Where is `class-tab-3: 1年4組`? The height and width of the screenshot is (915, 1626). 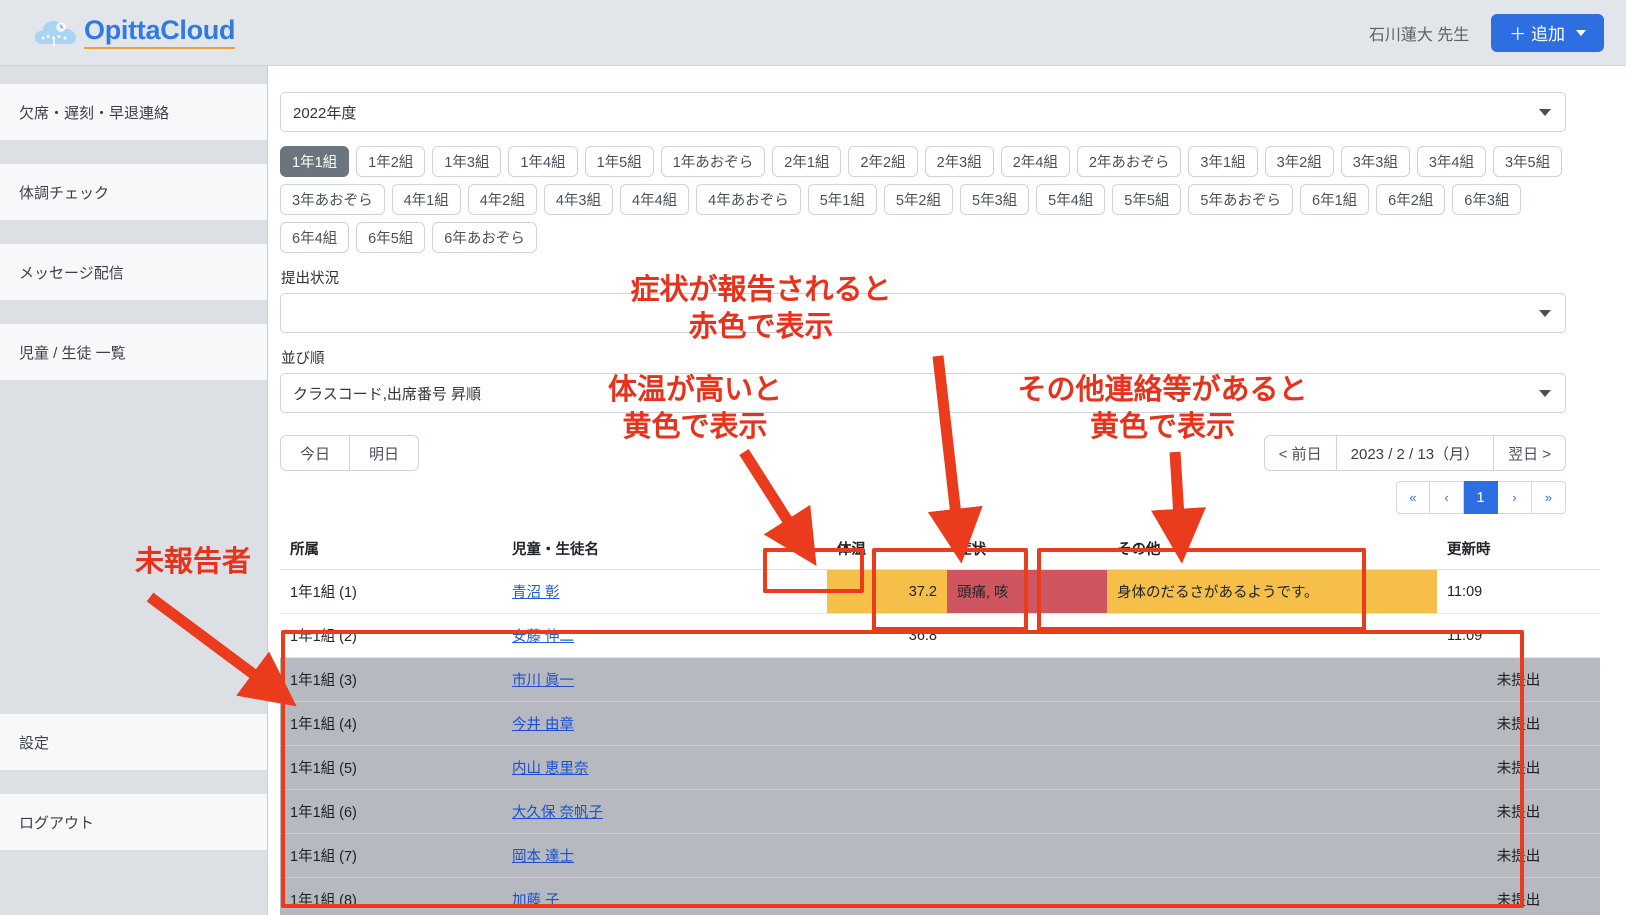
class-tab-3: 1年4組 is located at coordinates (543, 161).